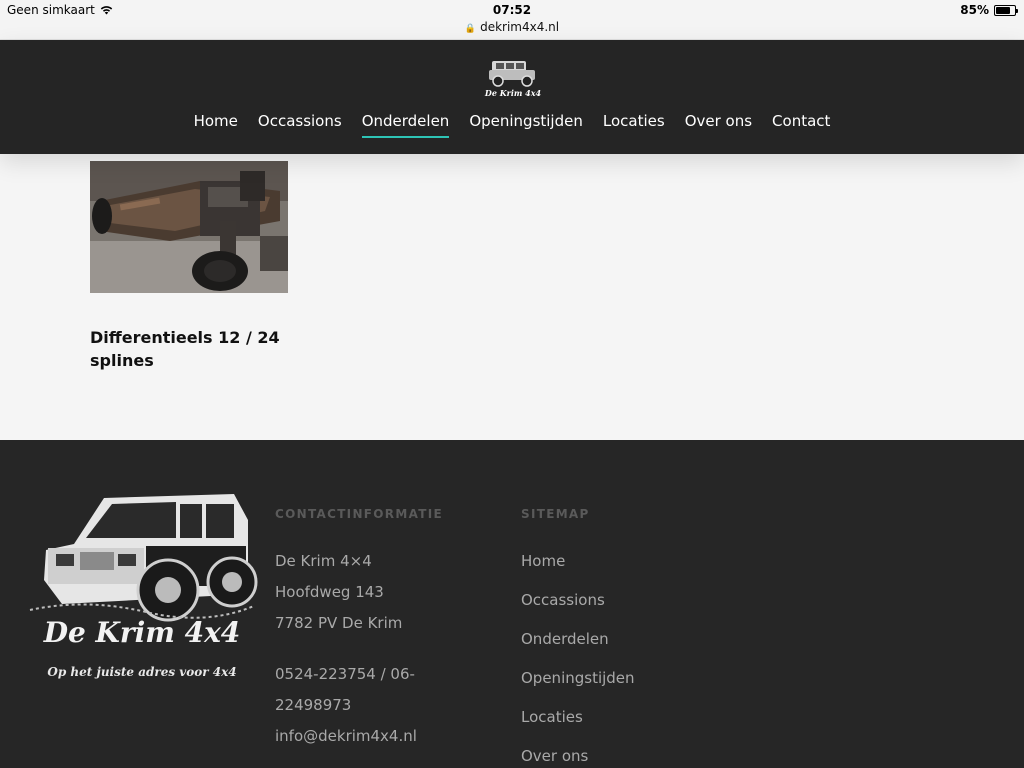  What do you see at coordinates (578, 600) in the screenshot?
I see `sitemap-occassions: Occassions` at bounding box center [578, 600].